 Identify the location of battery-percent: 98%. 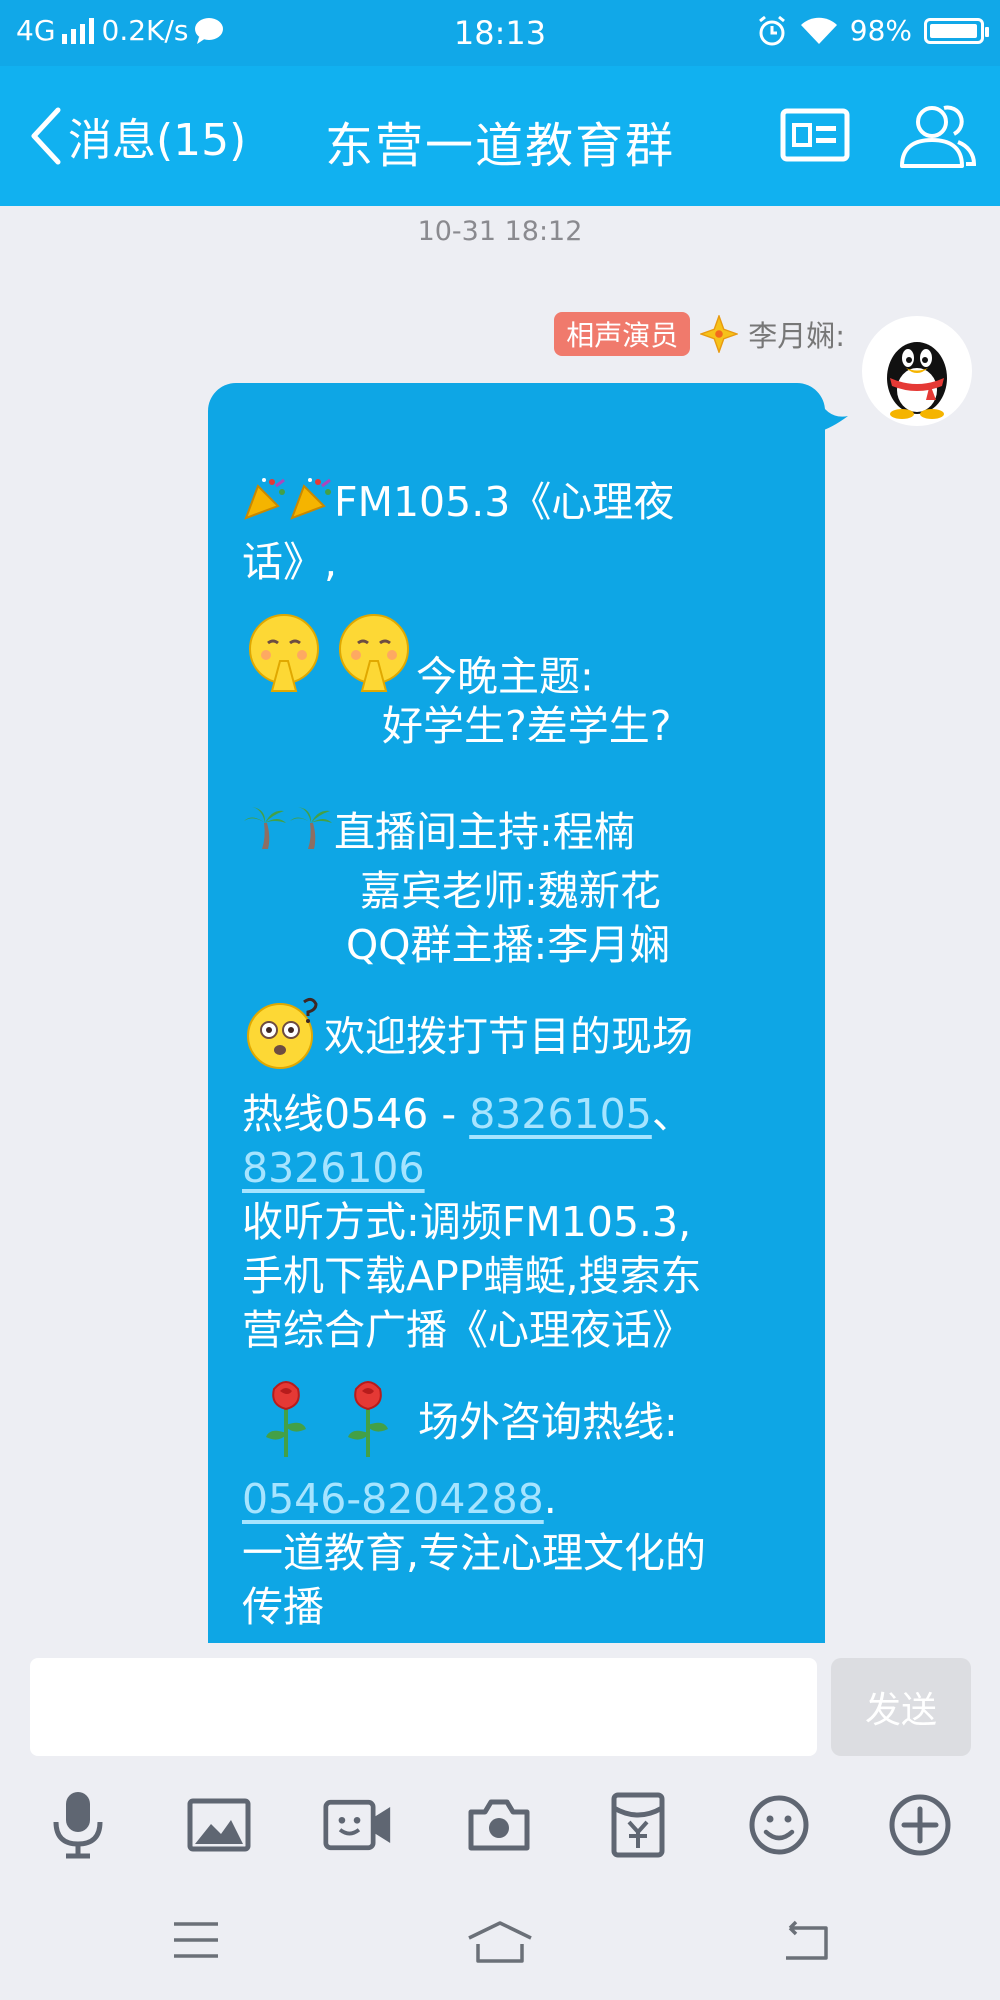
(880, 30).